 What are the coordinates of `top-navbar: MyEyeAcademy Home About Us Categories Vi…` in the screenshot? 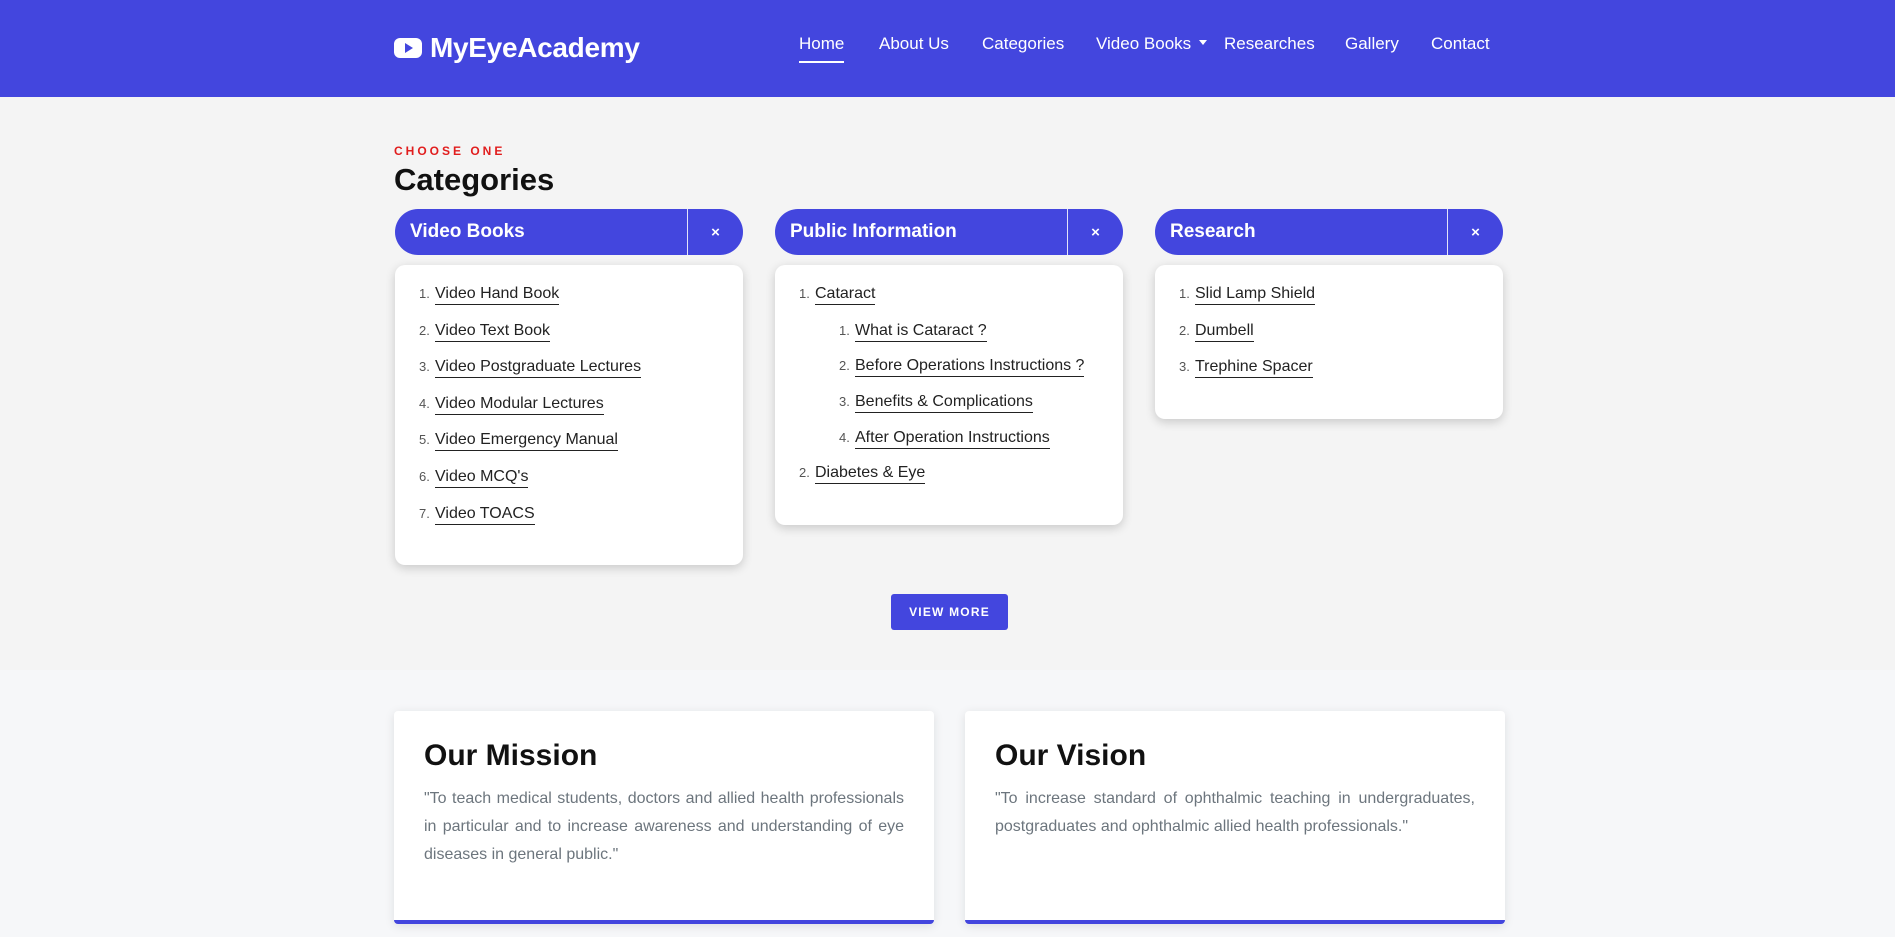 It's located at (947, 48).